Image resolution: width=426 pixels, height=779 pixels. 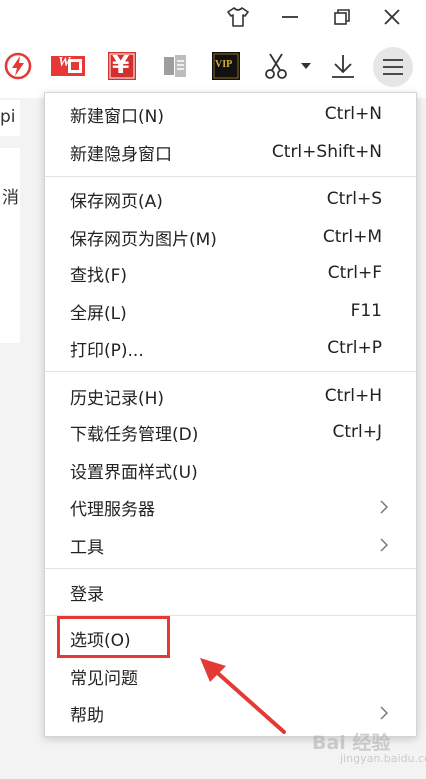 I want to click on background-text-2: 消, so click(x=10, y=198).